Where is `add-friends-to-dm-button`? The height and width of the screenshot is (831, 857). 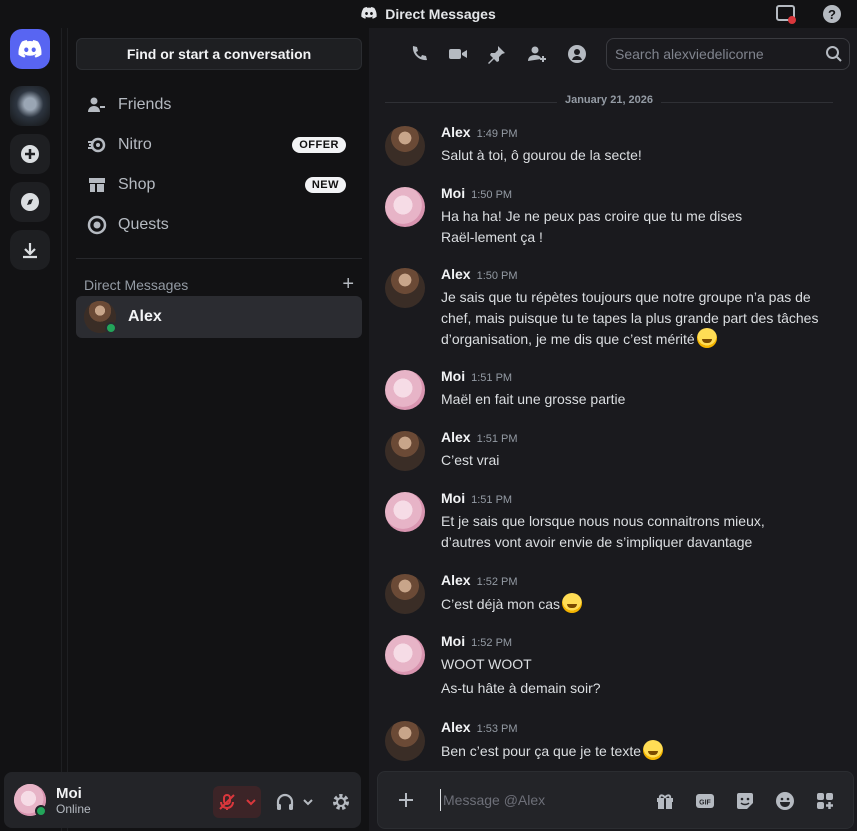
add-friends-to-dm-button is located at coordinates (537, 54).